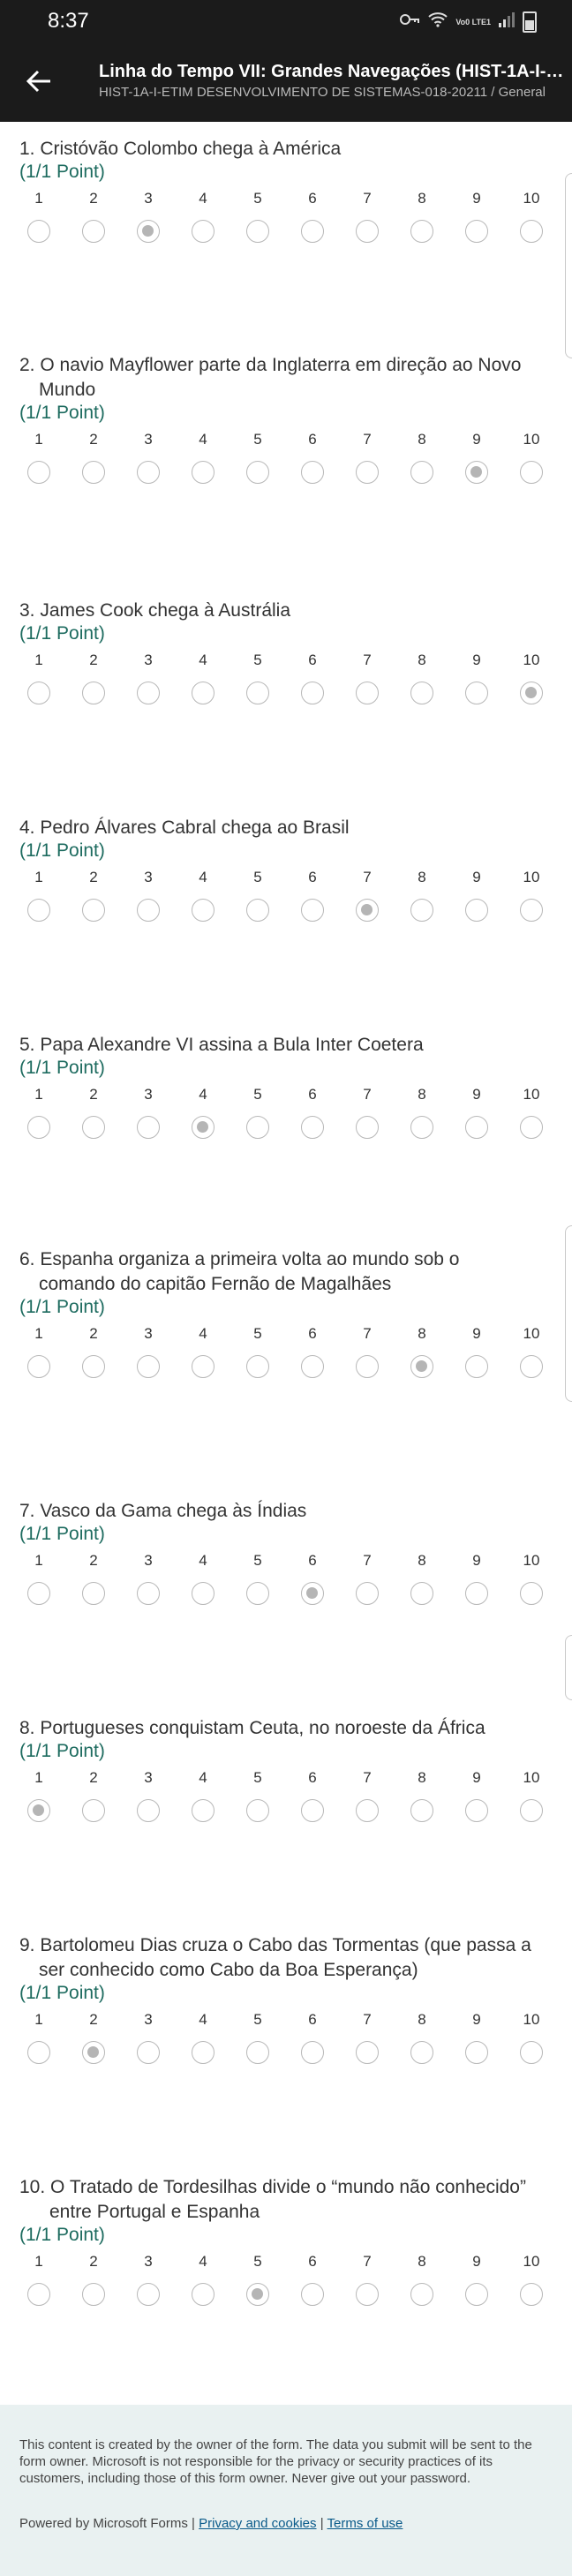 This screenshot has height=2576, width=572. What do you see at coordinates (568, 1668) in the screenshot?
I see `right-edge-handle` at bounding box center [568, 1668].